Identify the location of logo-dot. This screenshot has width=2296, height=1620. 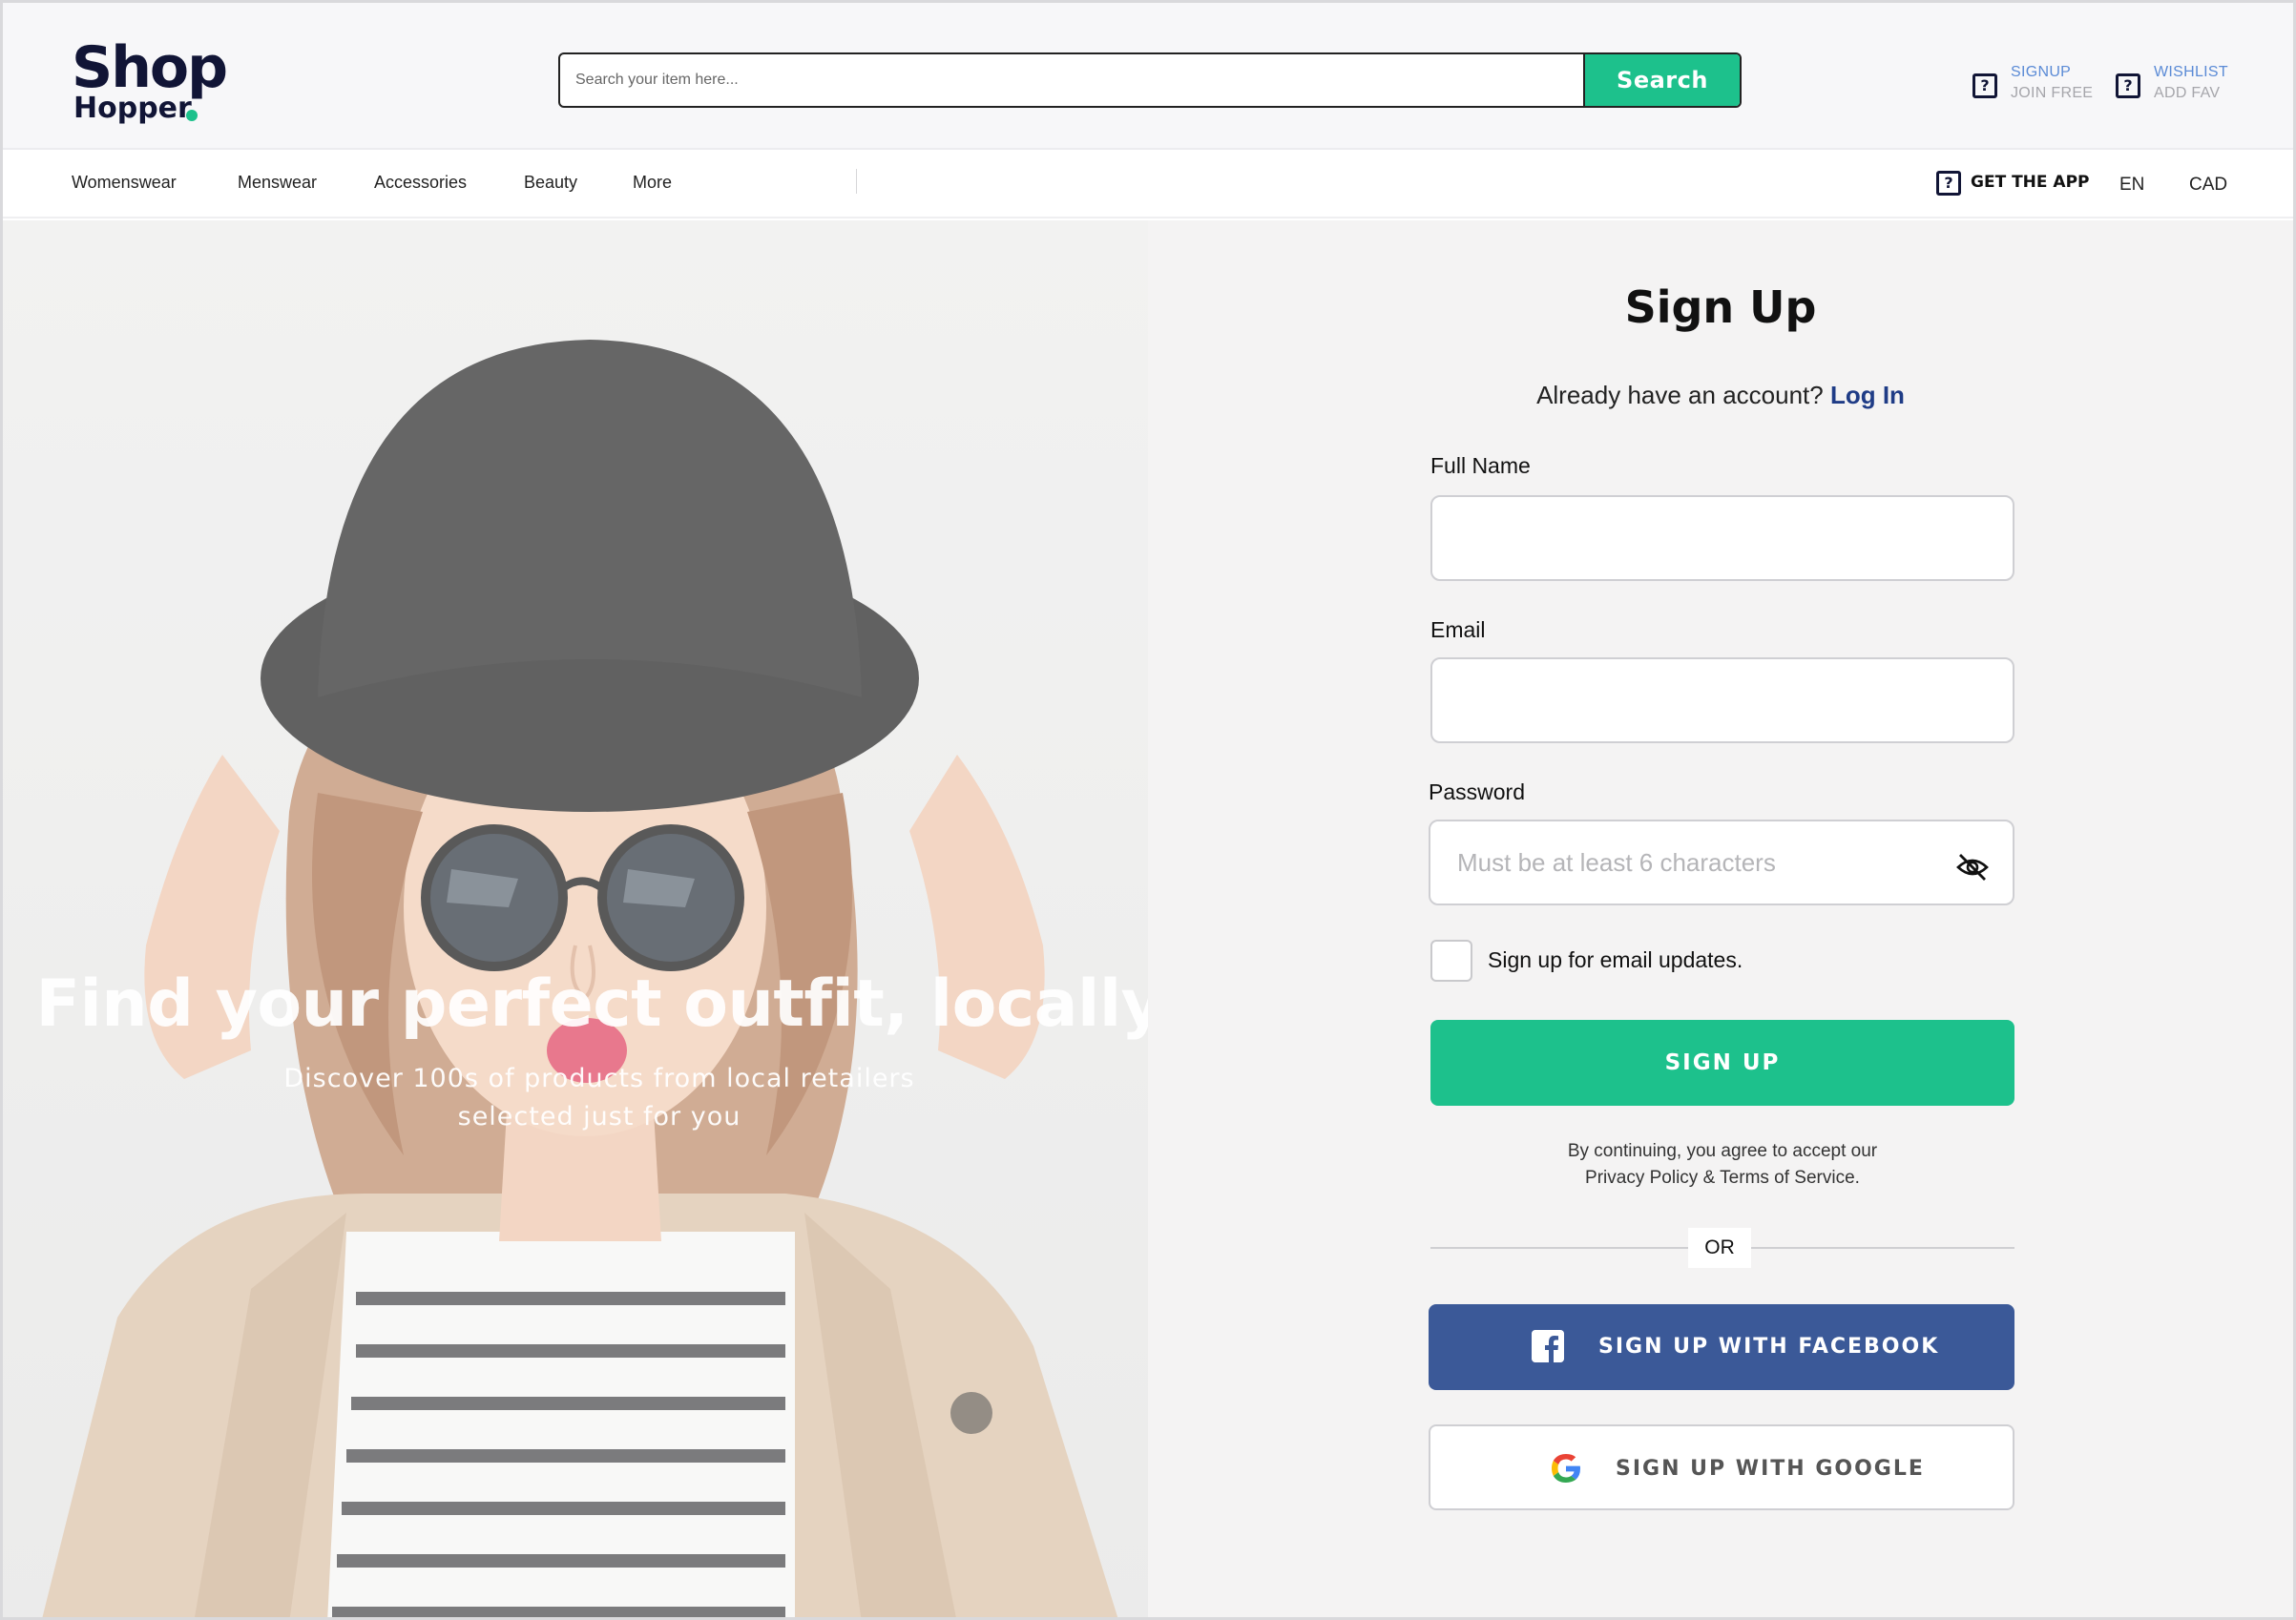
(192, 115).